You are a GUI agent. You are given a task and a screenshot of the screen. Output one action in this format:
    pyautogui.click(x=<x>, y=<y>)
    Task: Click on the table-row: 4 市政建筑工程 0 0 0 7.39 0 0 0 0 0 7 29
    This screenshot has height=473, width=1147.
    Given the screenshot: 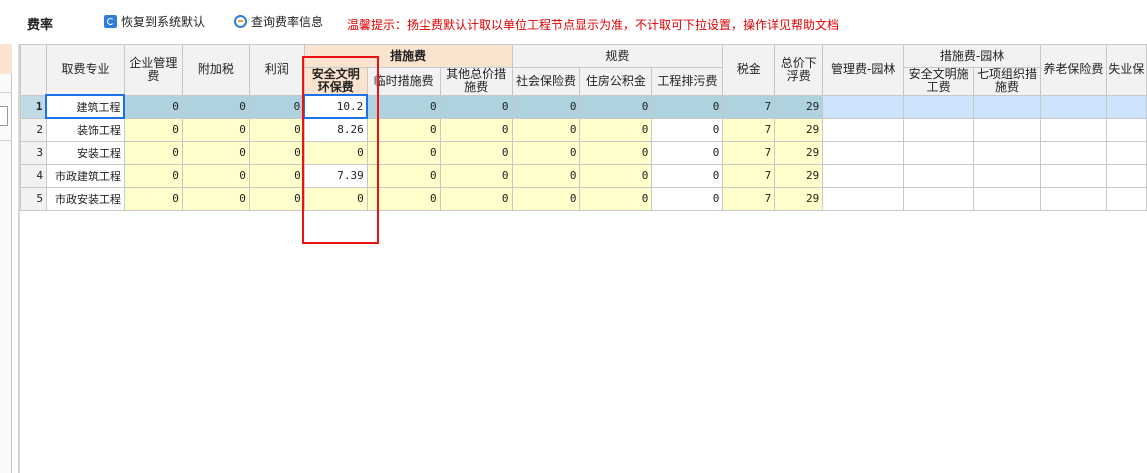 What is the action you would take?
    pyautogui.click(x=583, y=175)
    